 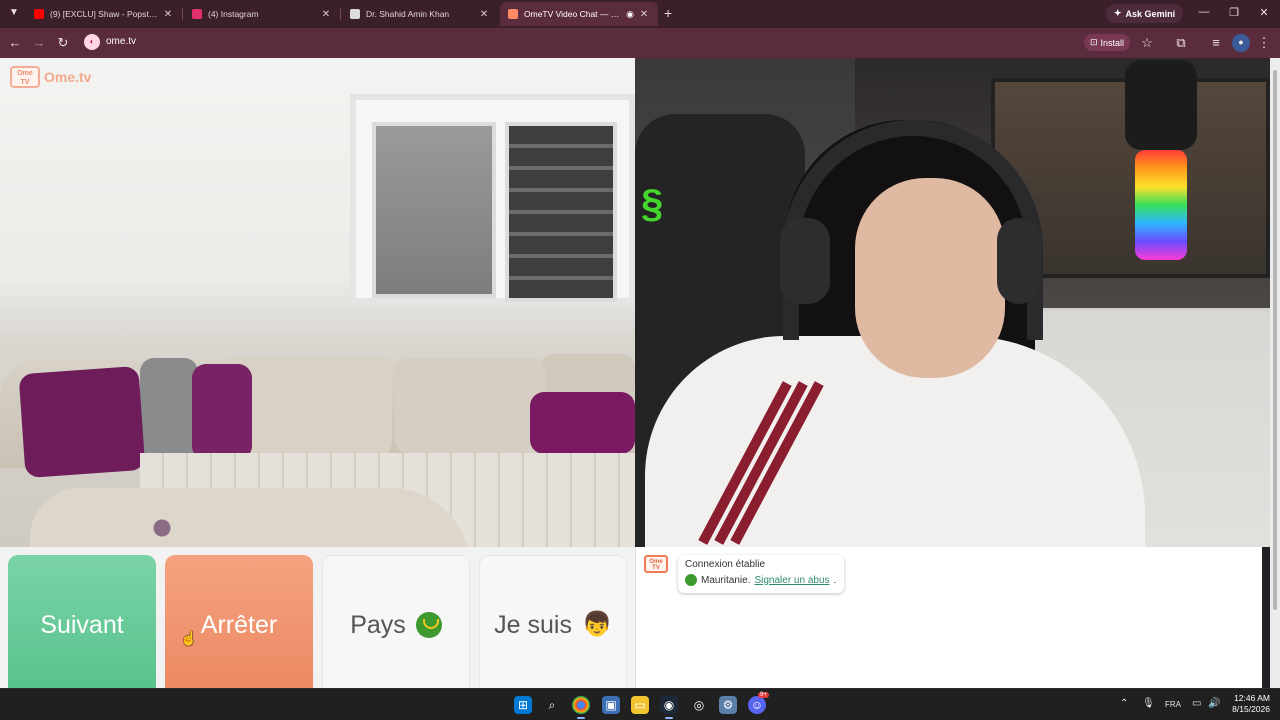 I want to click on install-app-button: ⊡ Install, so click(x=1107, y=42).